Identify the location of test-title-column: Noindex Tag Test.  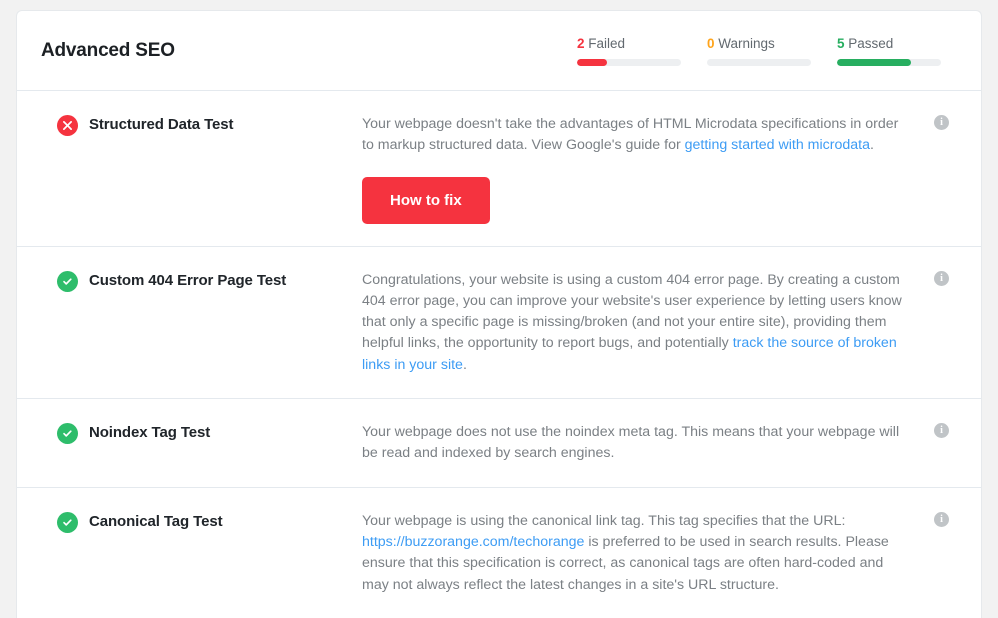
(209, 433).